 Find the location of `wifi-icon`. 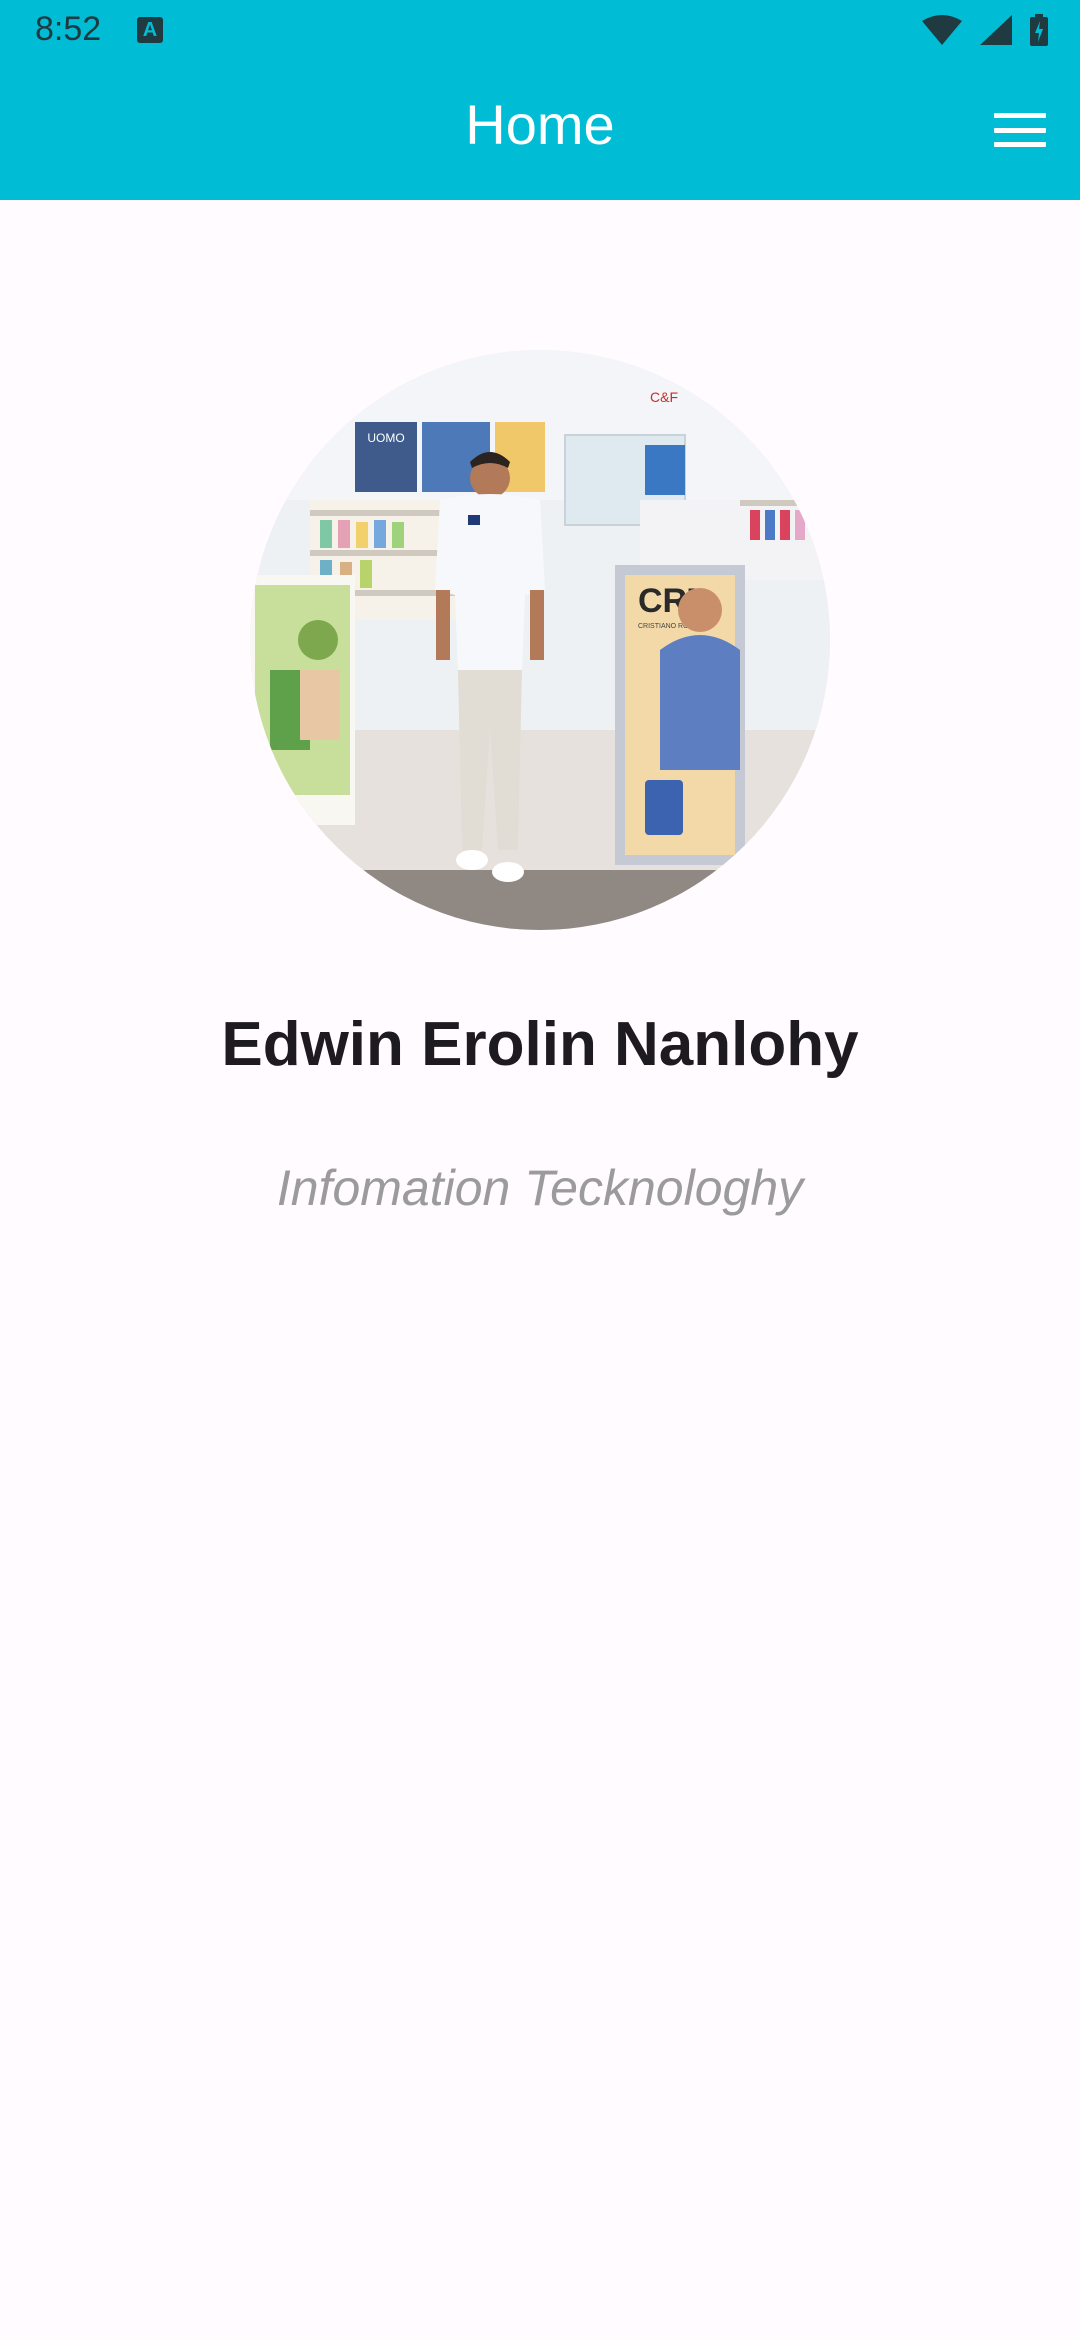

wifi-icon is located at coordinates (942, 30).